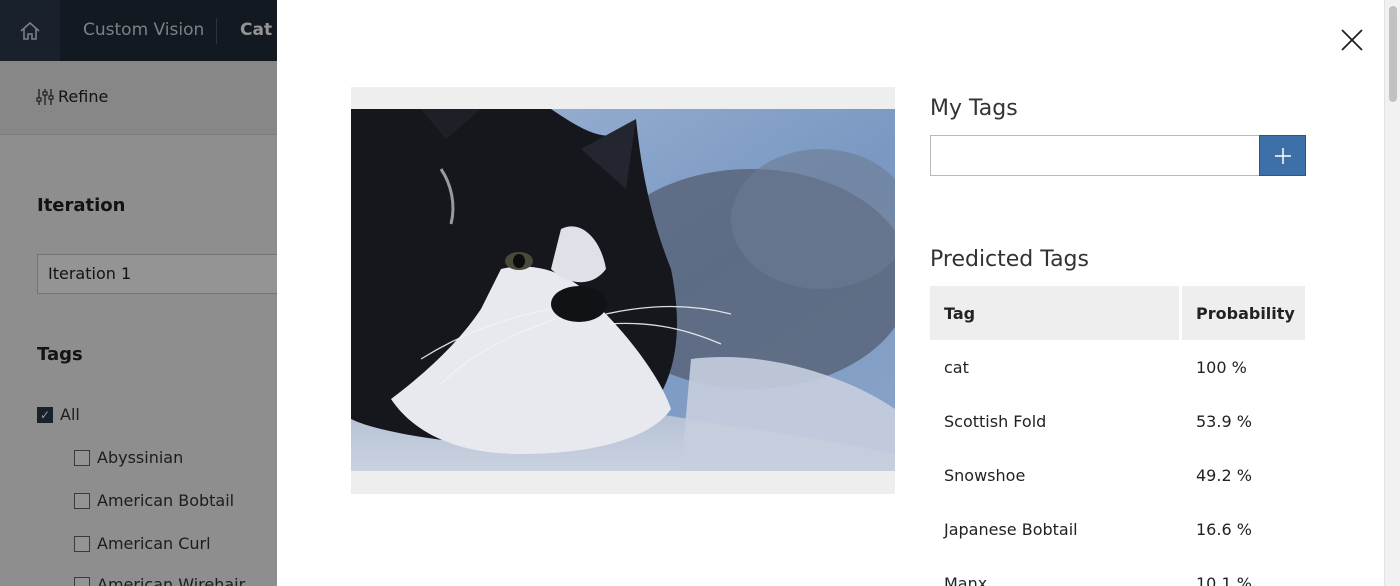 Image resolution: width=1400 pixels, height=586 pixels. Describe the element at coordinates (1117, 571) in the screenshot. I see `table-row: Manx 10.1 %` at that location.